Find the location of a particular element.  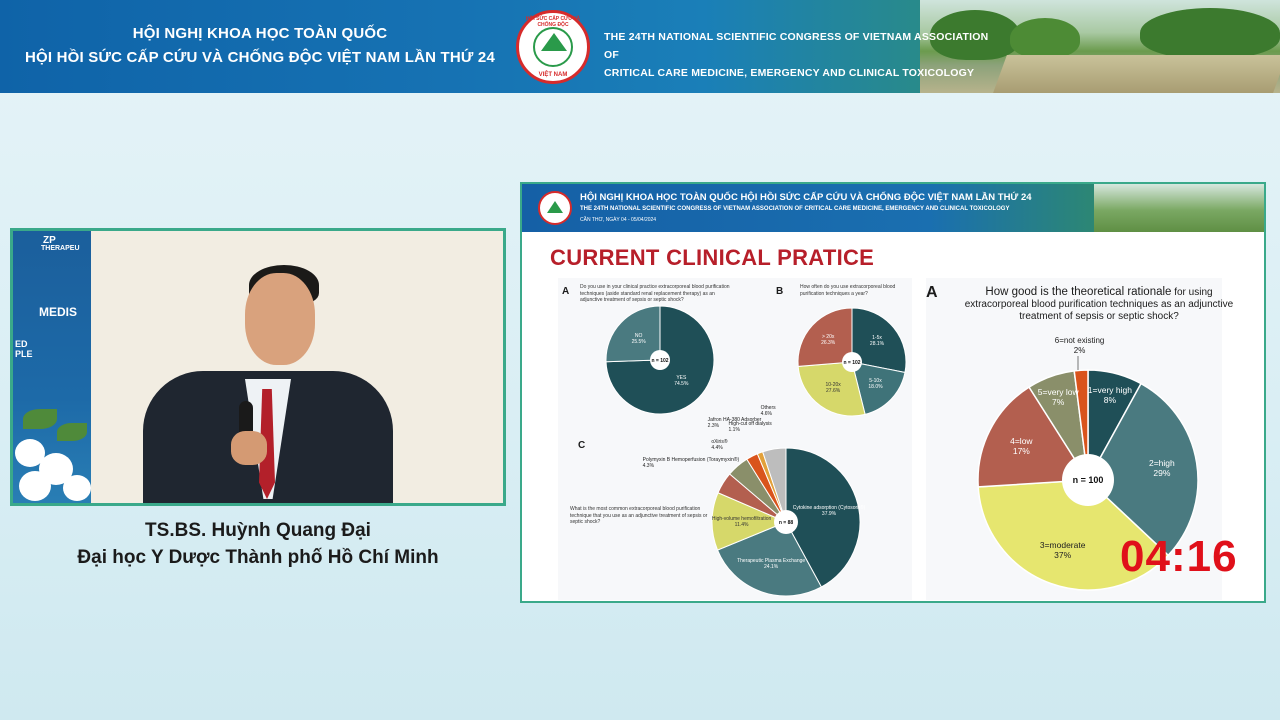

backdrop-text: ED is located at coordinates (21, 344).